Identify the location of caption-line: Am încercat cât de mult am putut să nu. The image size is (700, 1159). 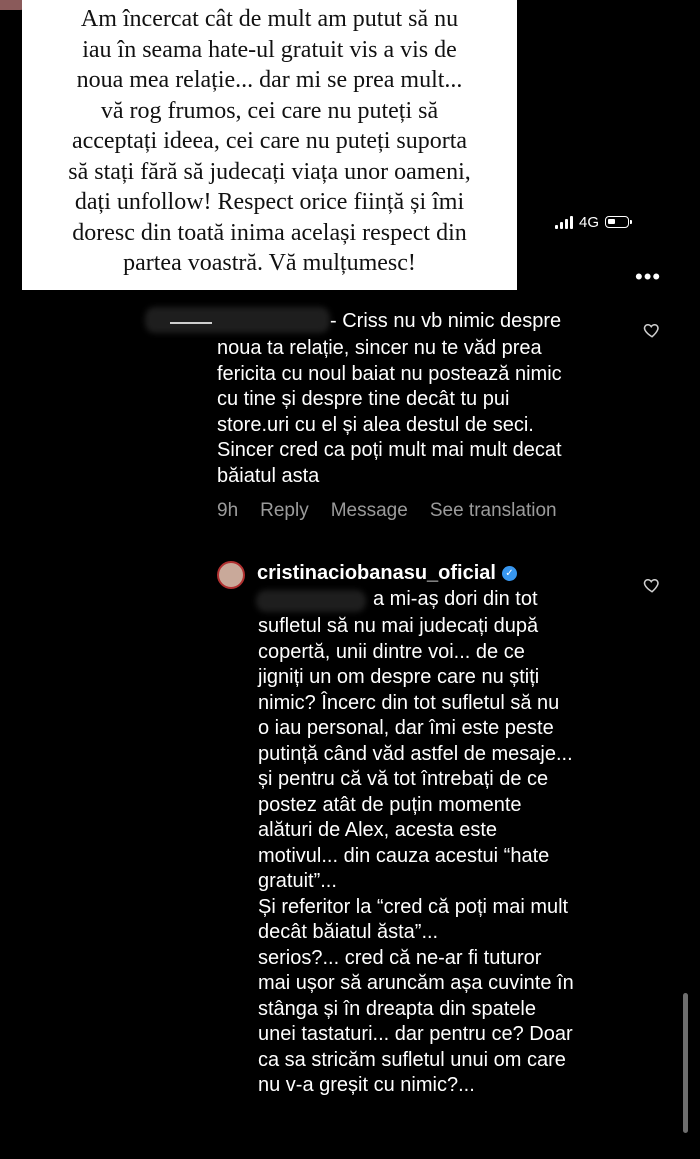
(269, 19).